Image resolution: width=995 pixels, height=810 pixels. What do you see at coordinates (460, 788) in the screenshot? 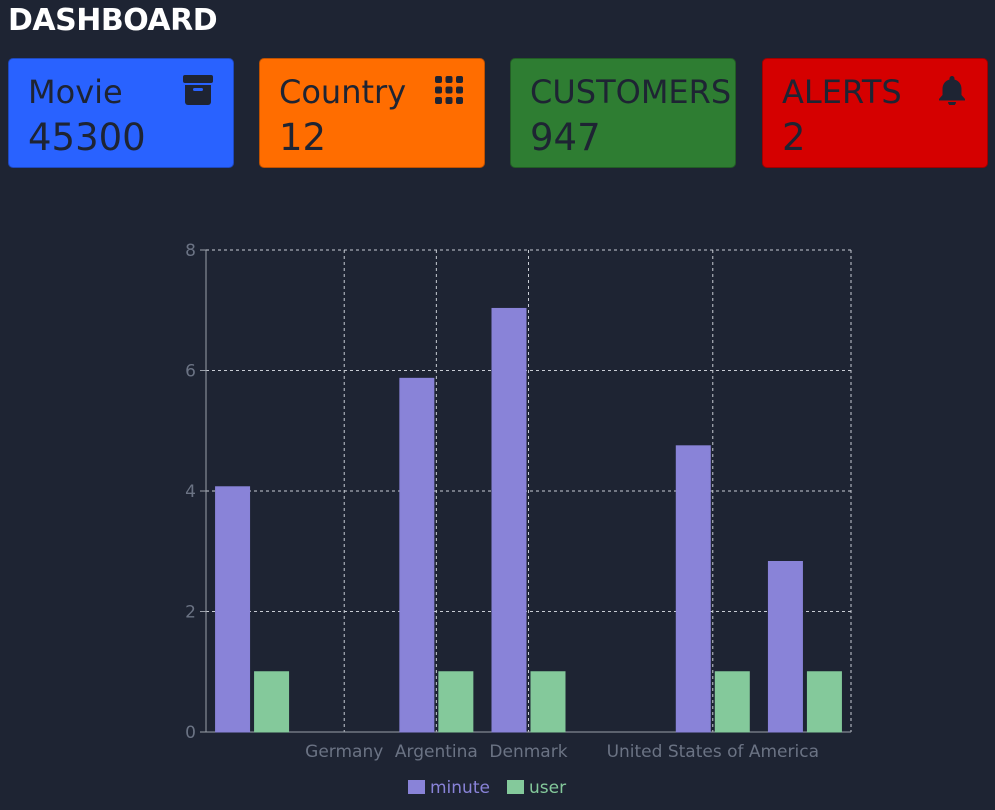
I see `legend-label: minute` at bounding box center [460, 788].